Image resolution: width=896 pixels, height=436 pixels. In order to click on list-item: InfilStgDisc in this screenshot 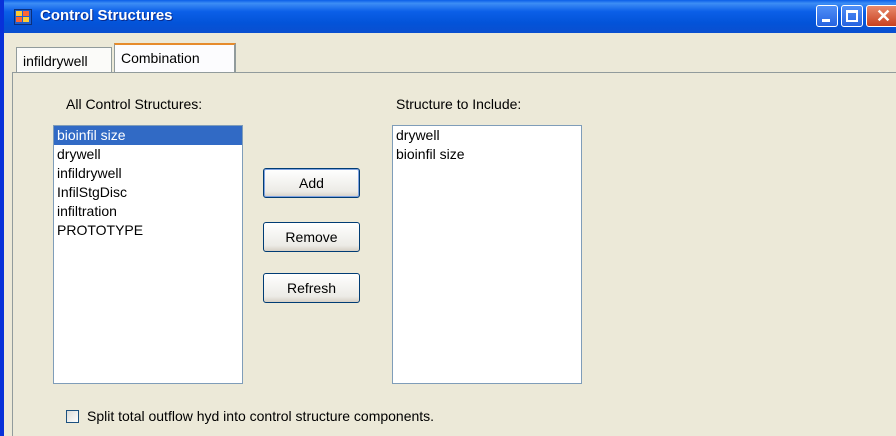, I will do `click(148, 192)`.